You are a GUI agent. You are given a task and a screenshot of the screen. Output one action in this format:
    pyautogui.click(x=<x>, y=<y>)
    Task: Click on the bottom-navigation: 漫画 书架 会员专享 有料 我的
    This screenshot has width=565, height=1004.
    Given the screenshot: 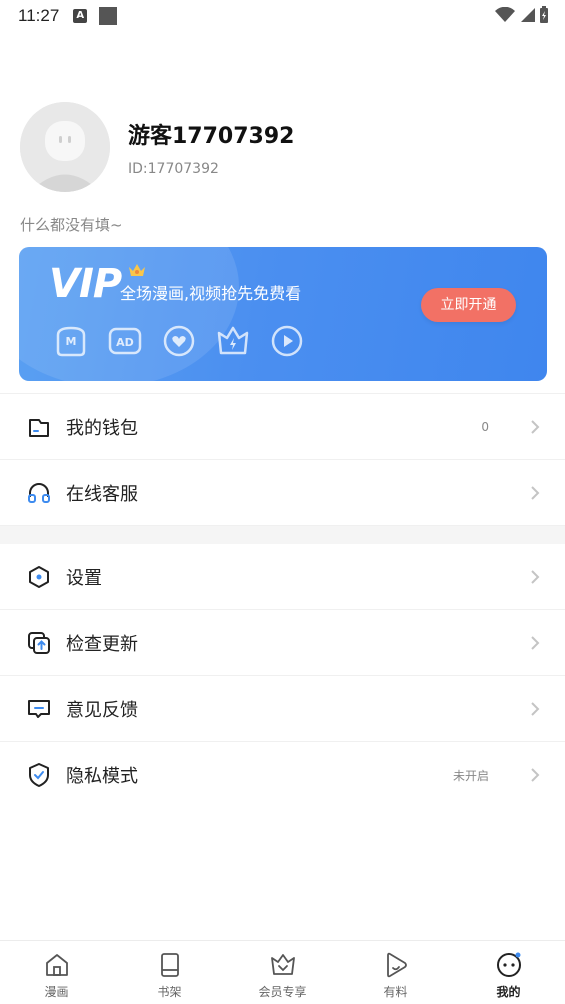 What is the action you would take?
    pyautogui.click(x=282, y=972)
    